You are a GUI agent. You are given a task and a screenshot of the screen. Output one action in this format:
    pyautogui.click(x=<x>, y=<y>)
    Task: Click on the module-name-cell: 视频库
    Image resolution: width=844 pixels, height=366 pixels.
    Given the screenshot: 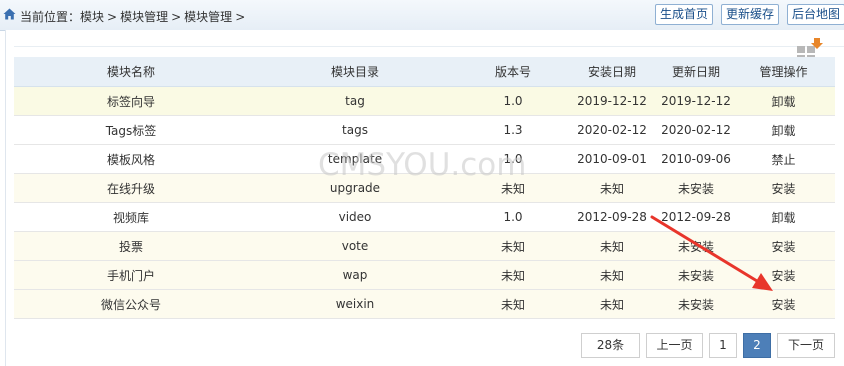 What is the action you would take?
    pyautogui.click(x=131, y=217)
    